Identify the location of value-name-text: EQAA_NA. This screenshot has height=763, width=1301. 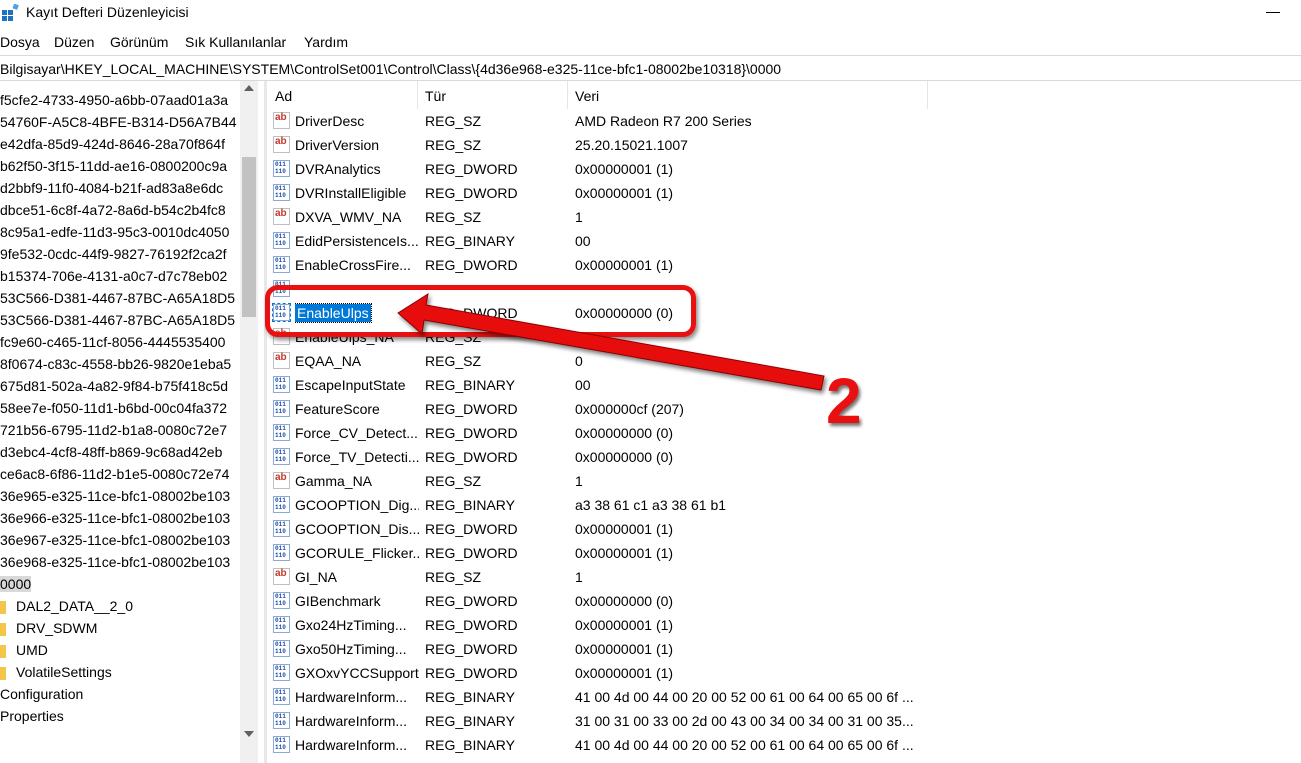
(328, 361).